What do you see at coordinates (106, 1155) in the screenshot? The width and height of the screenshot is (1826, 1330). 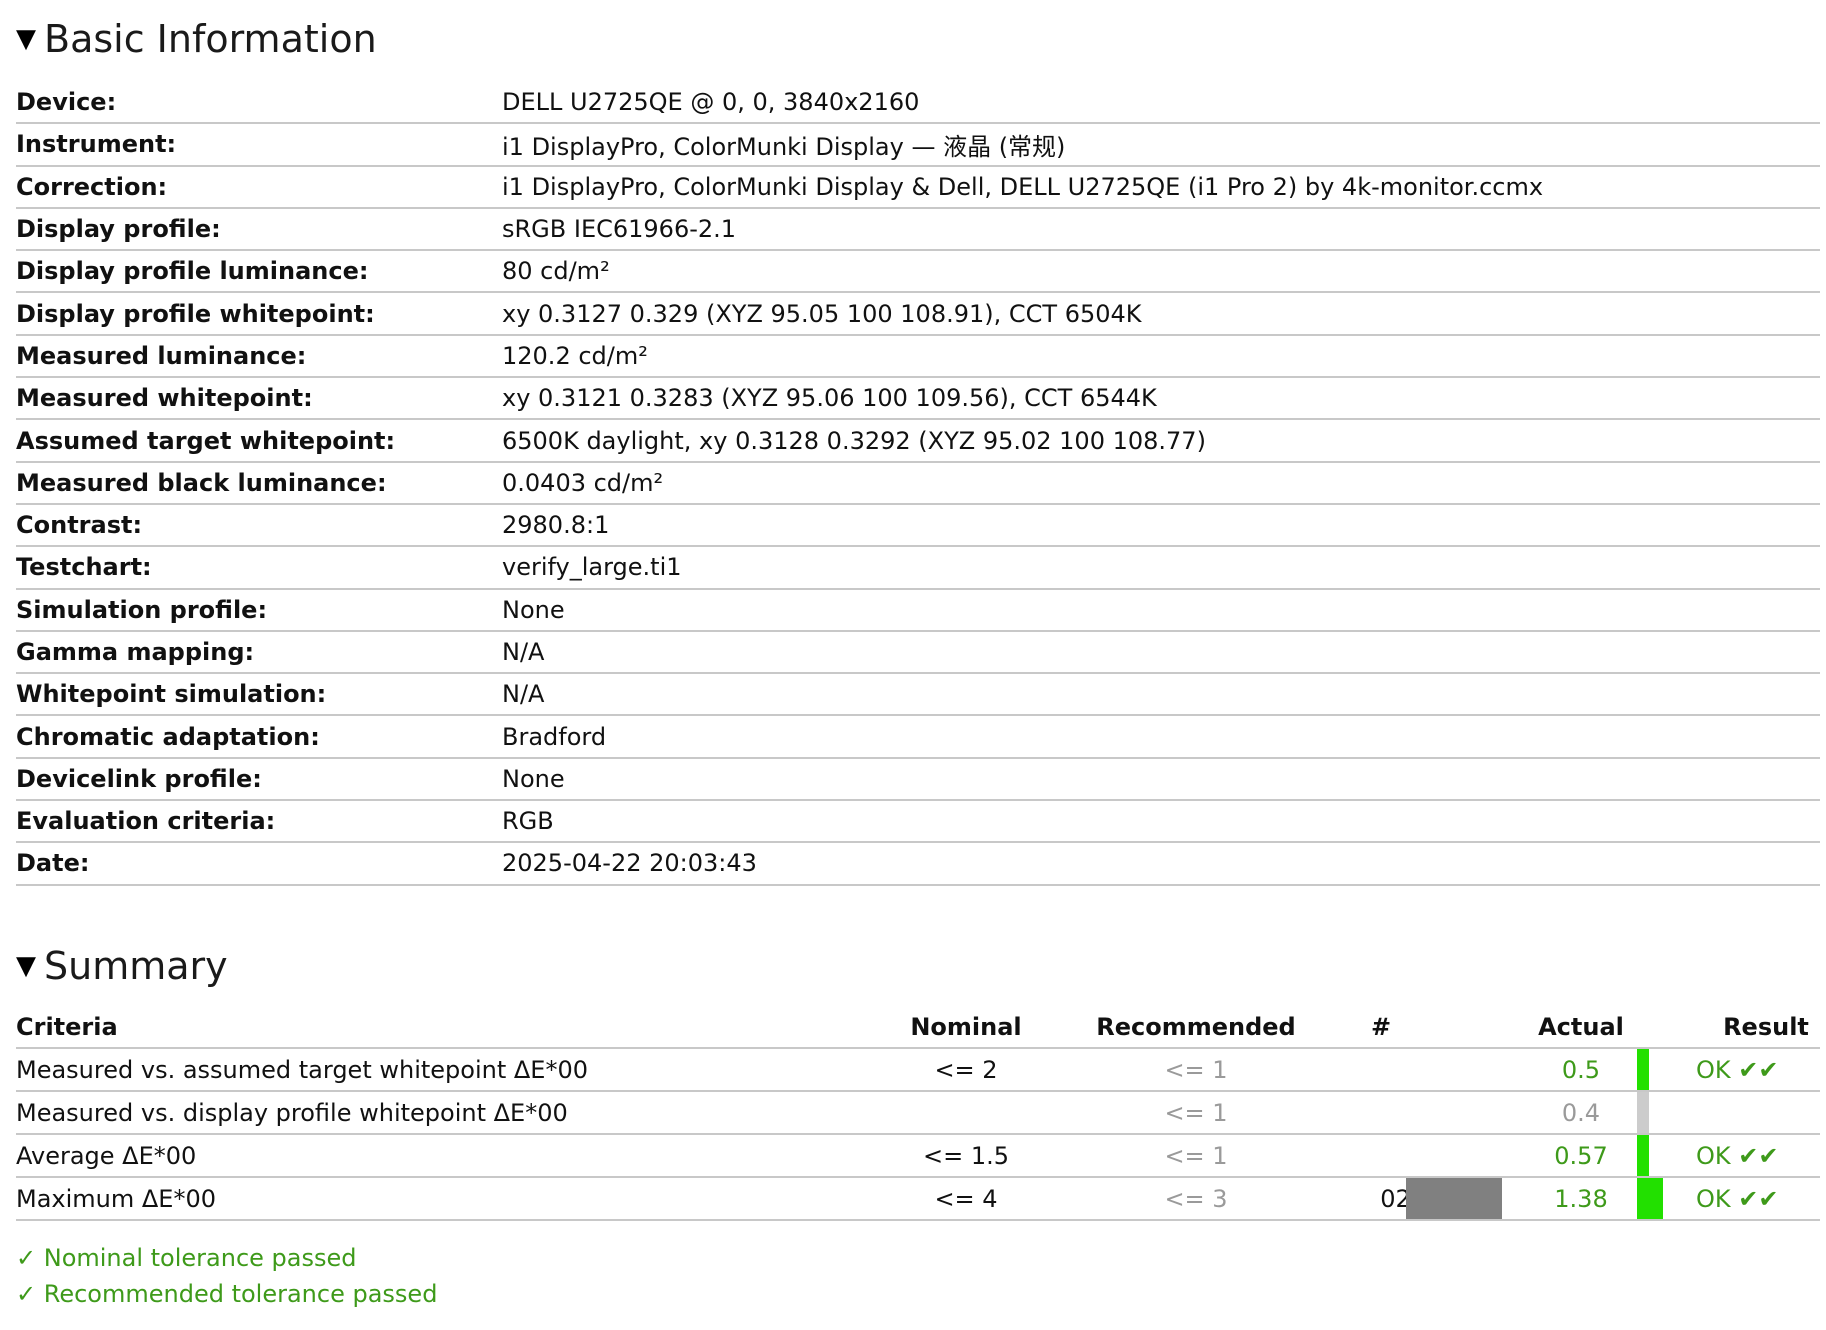 I see `criteria-cell: Average ΔE*00` at bounding box center [106, 1155].